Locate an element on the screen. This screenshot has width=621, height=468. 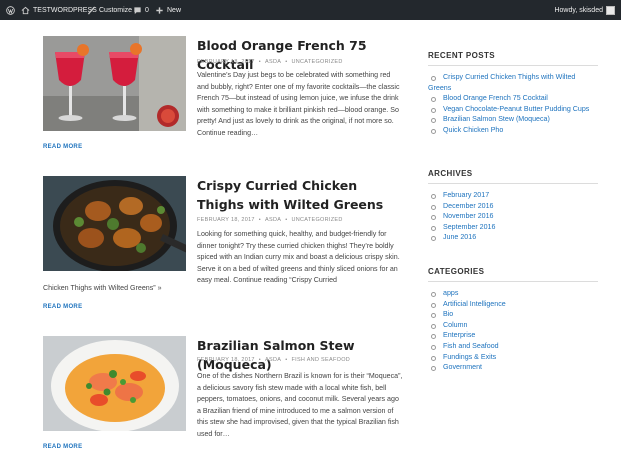
customize-label: Customize is located at coordinates (116, 10).